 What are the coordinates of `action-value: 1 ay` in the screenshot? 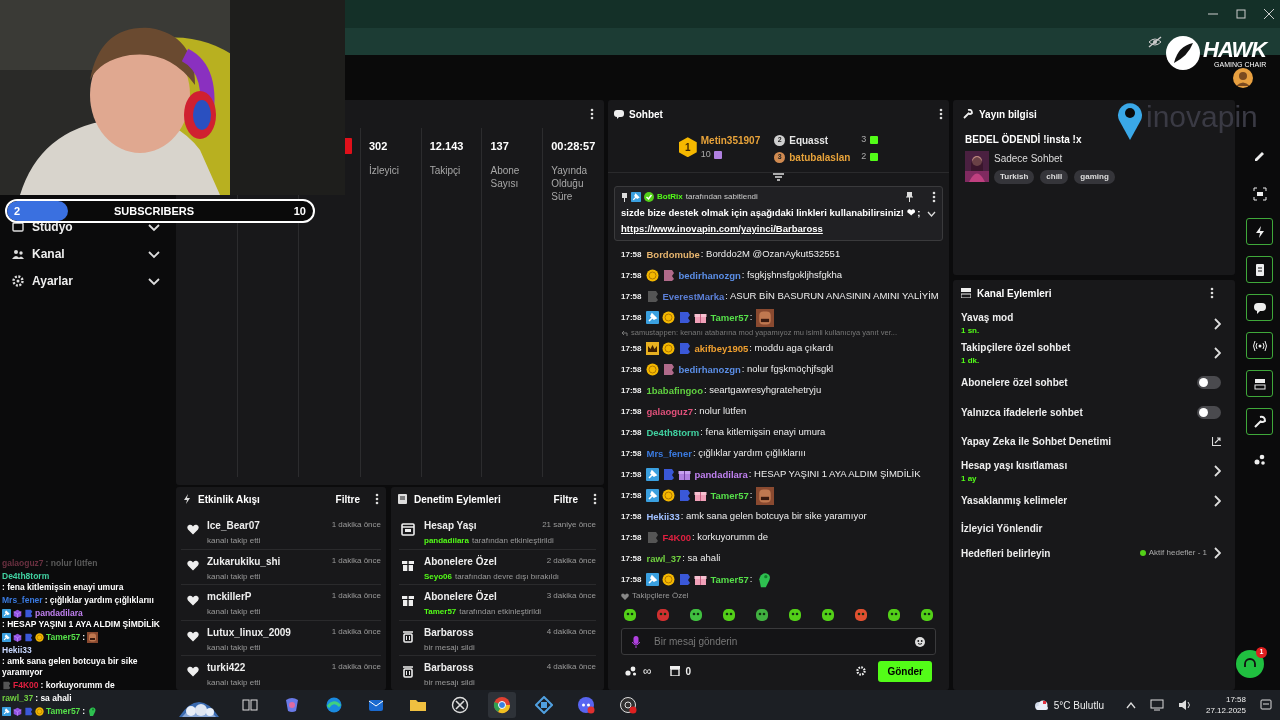 It's located at (969, 478).